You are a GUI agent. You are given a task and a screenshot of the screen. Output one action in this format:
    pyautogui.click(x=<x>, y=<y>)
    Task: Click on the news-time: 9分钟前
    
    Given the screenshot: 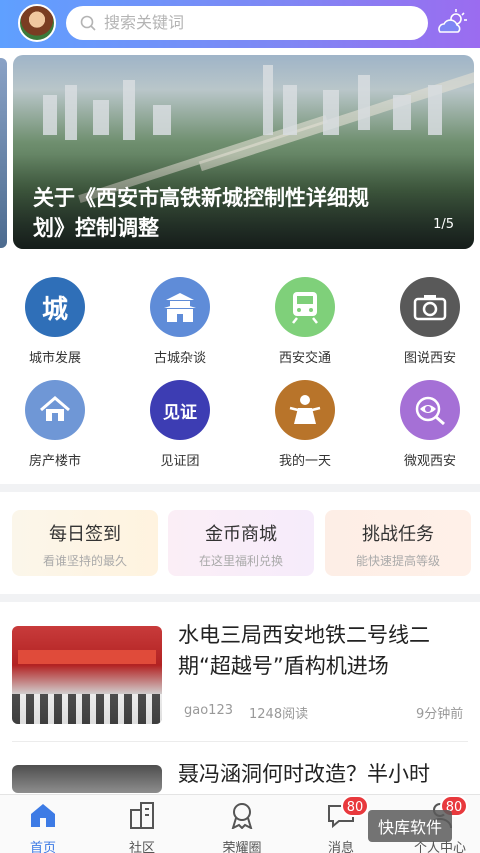 What is the action you would take?
    pyautogui.click(x=440, y=714)
    